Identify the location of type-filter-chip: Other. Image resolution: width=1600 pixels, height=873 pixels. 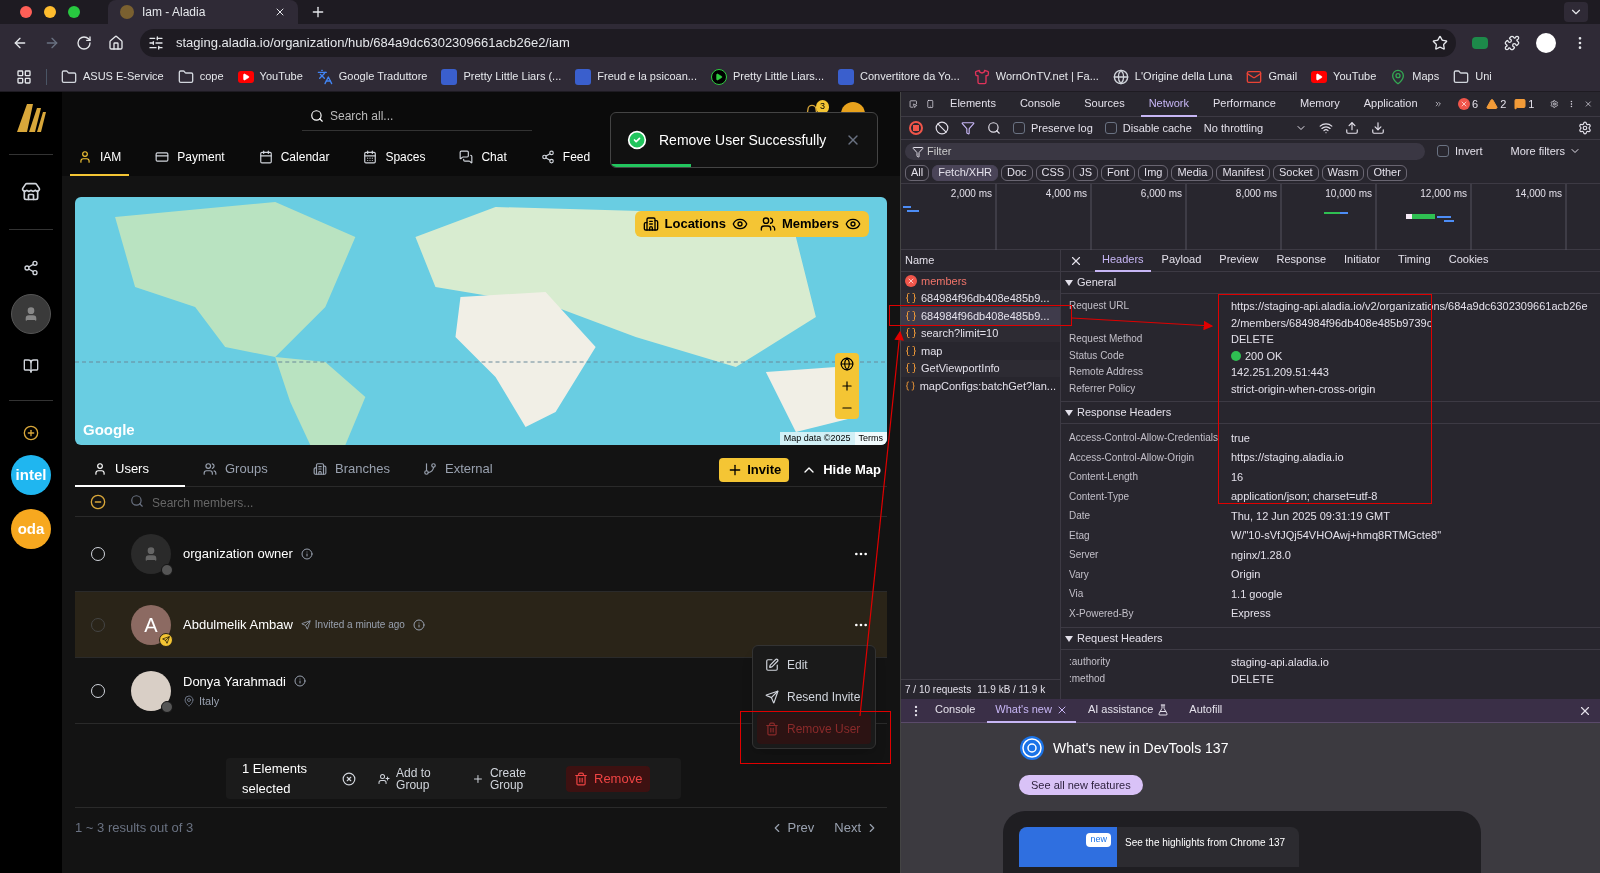
(1387, 172).